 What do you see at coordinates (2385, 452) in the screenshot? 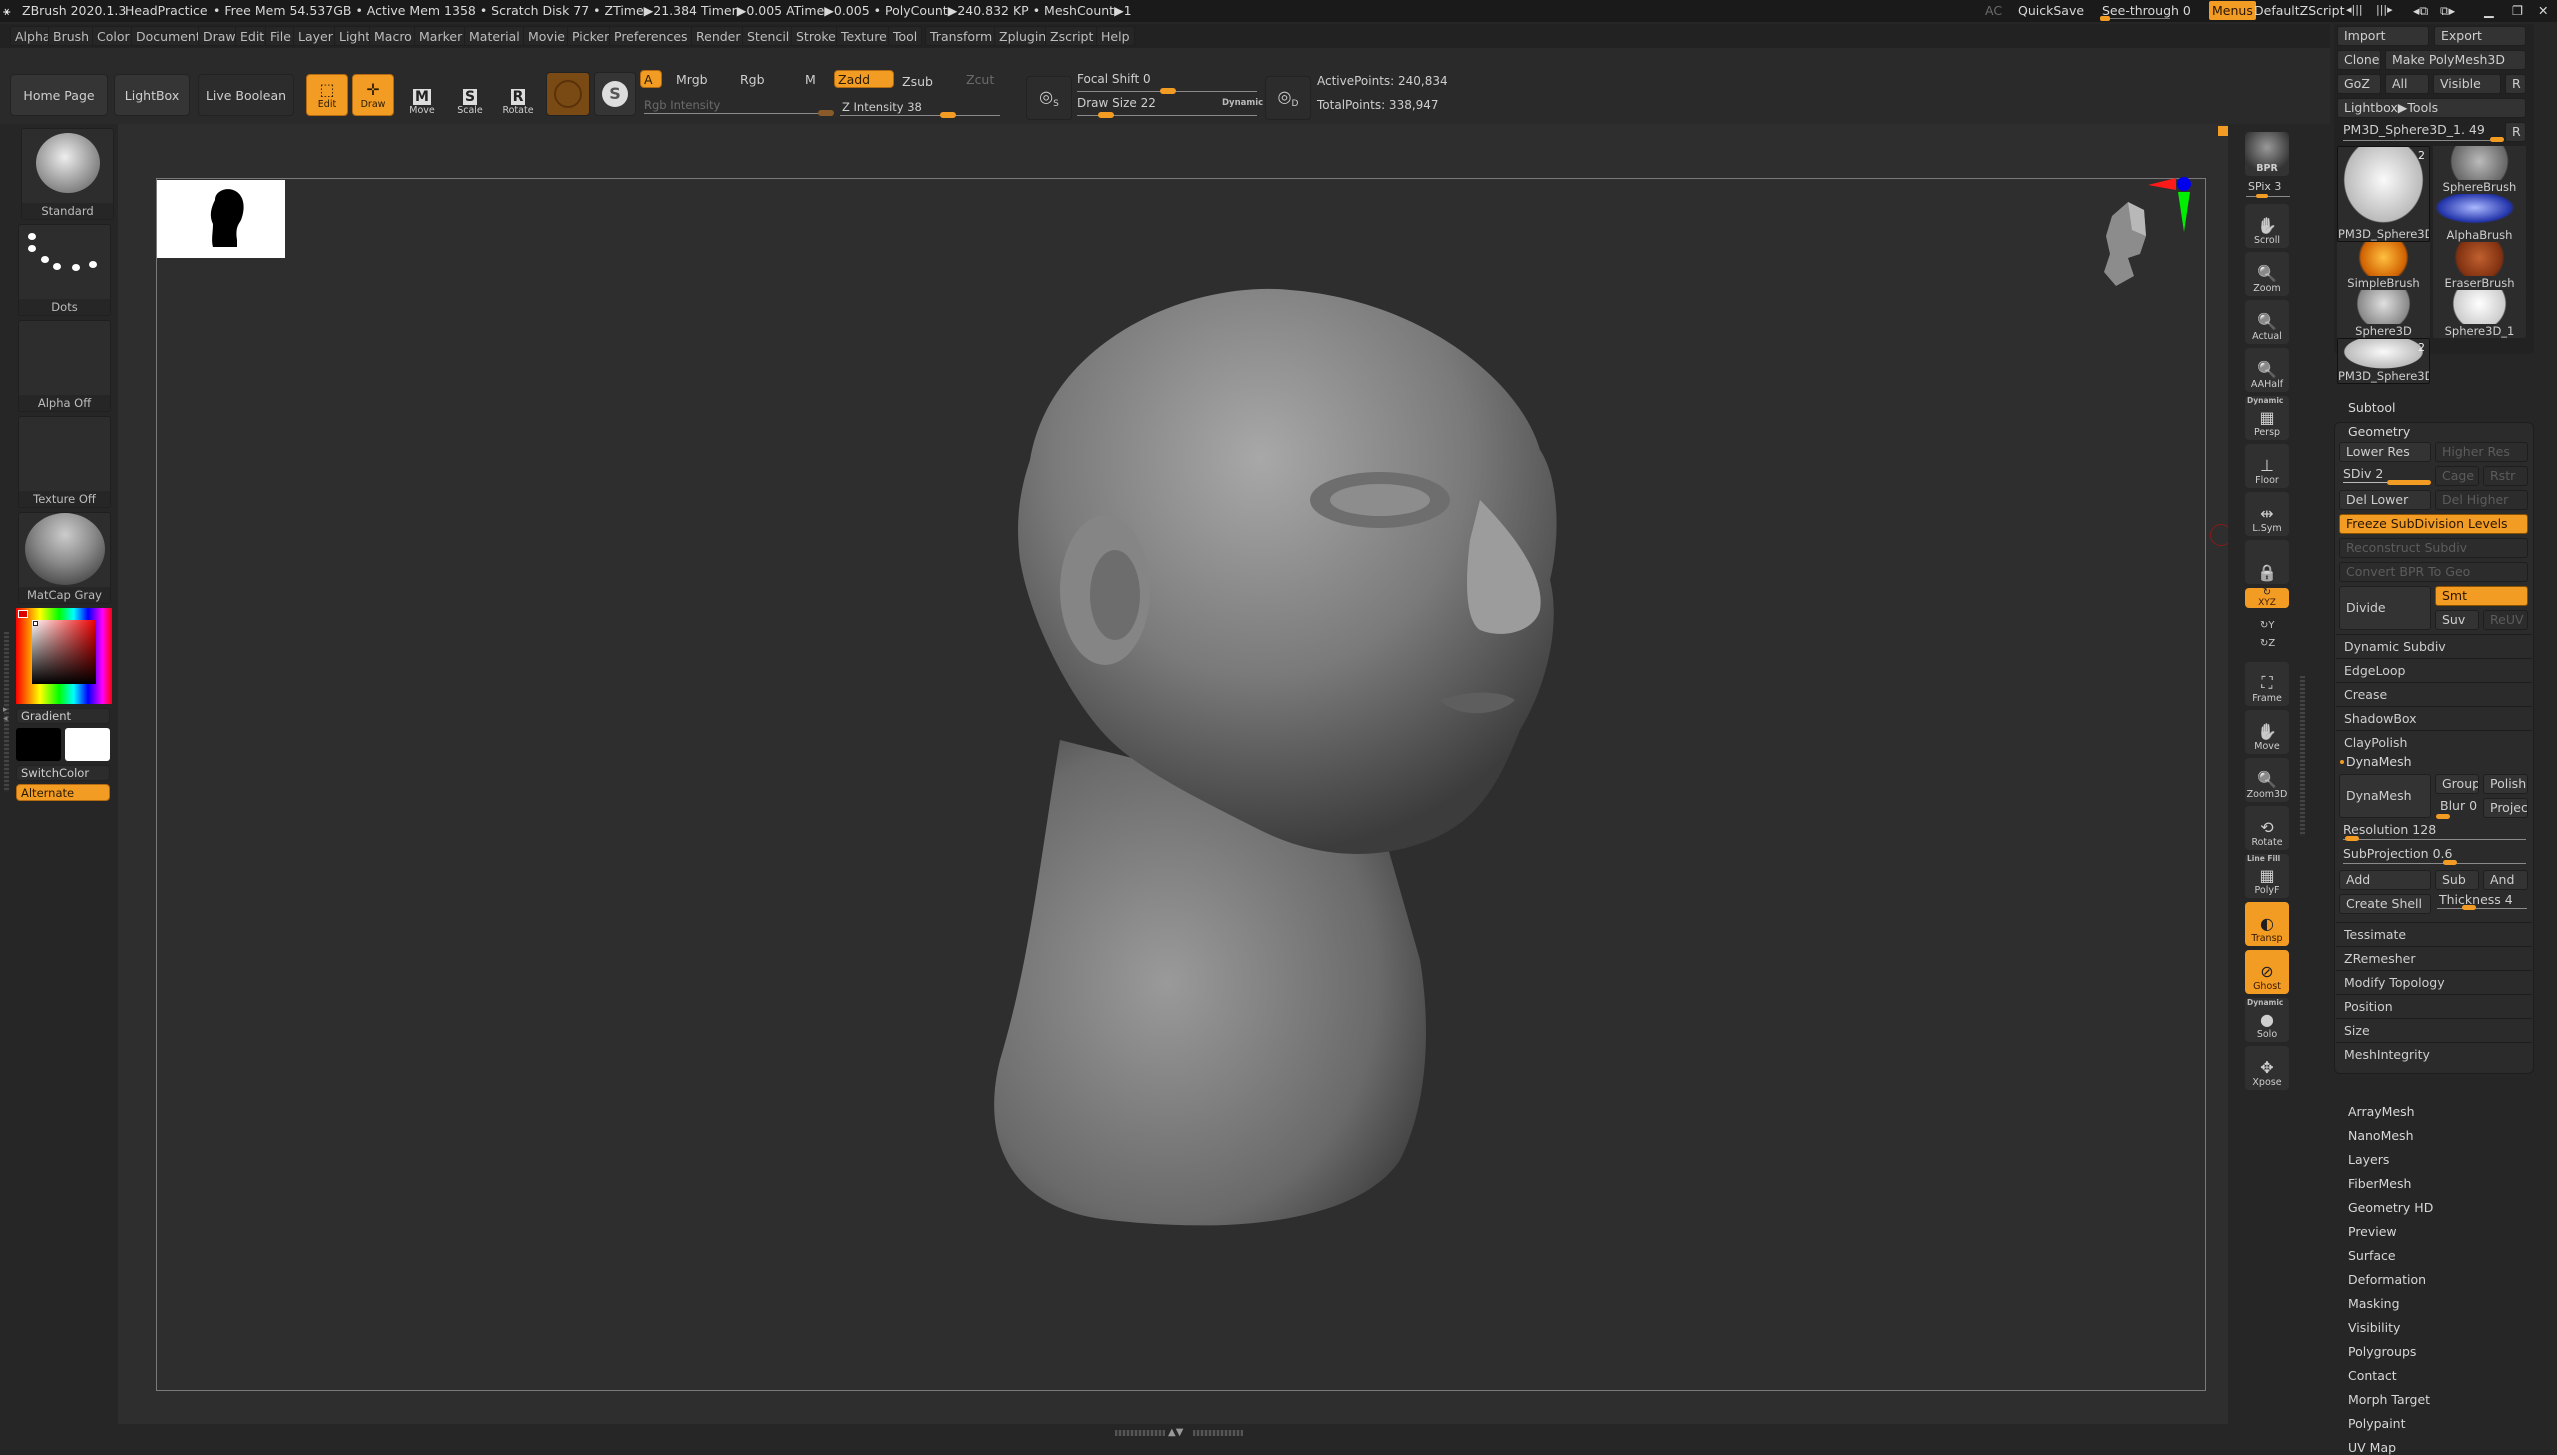
I see `lower-res-button: Lower Res` at bounding box center [2385, 452].